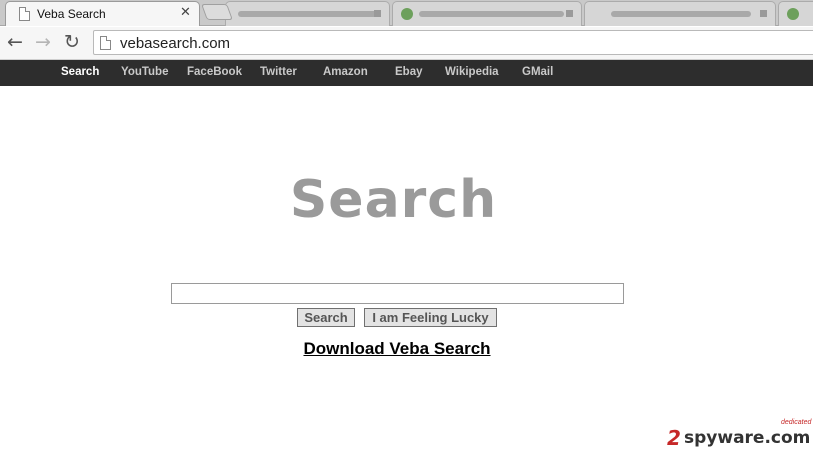 This screenshot has height=458, width=813. Describe the element at coordinates (144, 72) in the screenshot. I see `nav-link-youtube: YouTube` at that location.